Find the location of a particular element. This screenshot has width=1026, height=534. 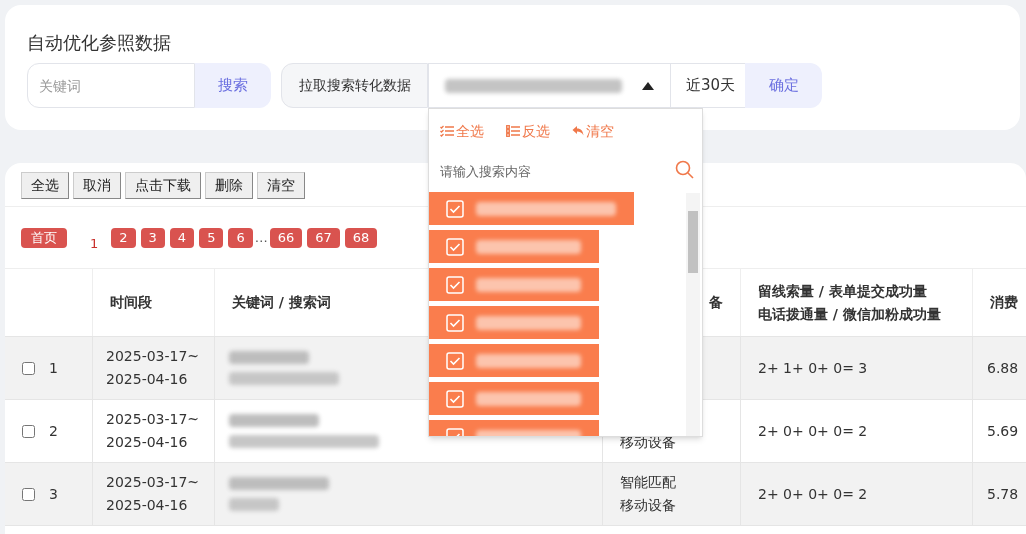

table-cell-text: 移动设备 is located at coordinates (648, 505).